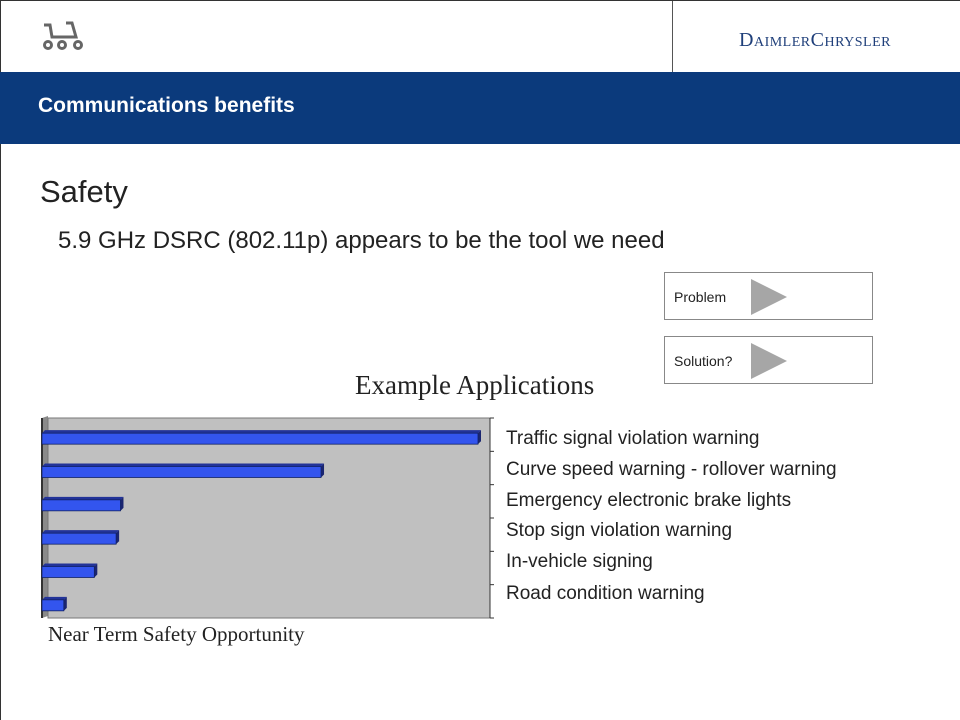  What do you see at coordinates (176, 634) in the screenshot?
I see `chart-xlabel: Near Term Safety Opportunity` at bounding box center [176, 634].